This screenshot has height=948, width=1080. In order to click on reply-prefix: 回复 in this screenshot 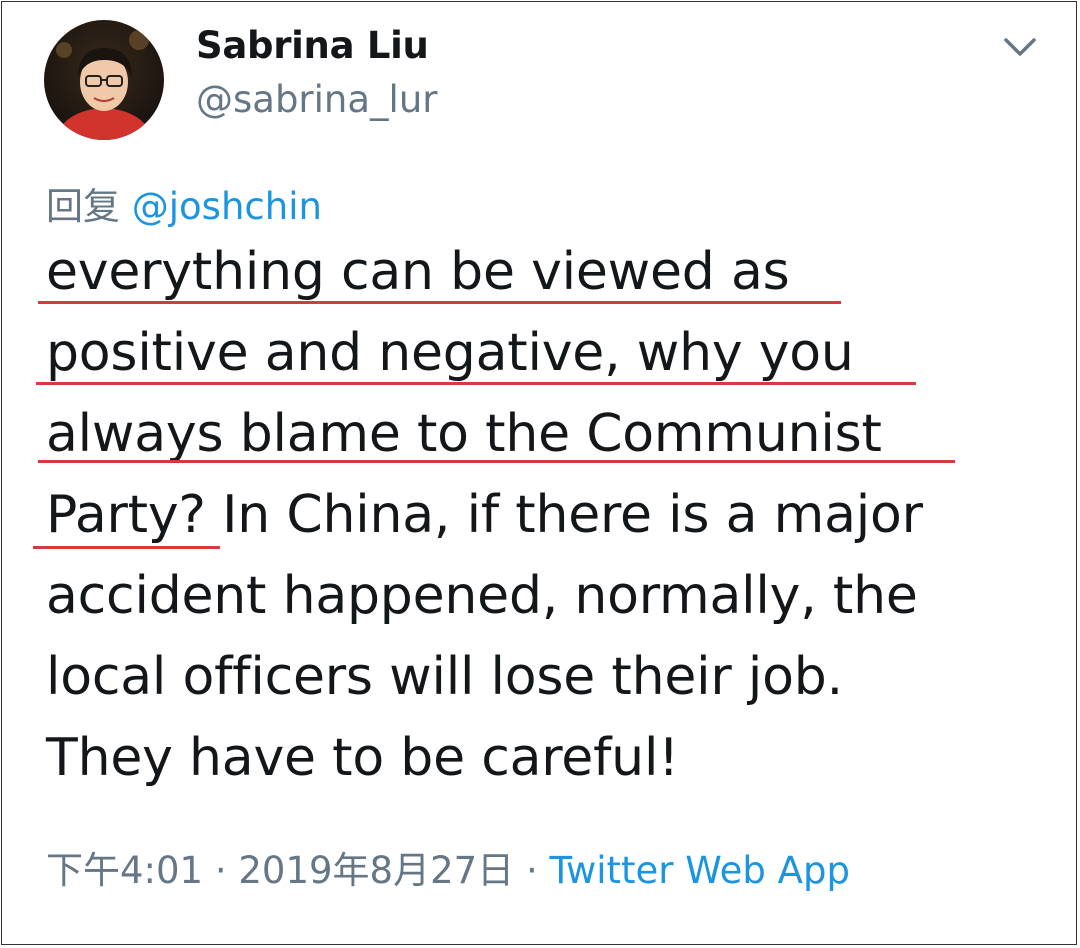, I will do `click(83, 206)`.